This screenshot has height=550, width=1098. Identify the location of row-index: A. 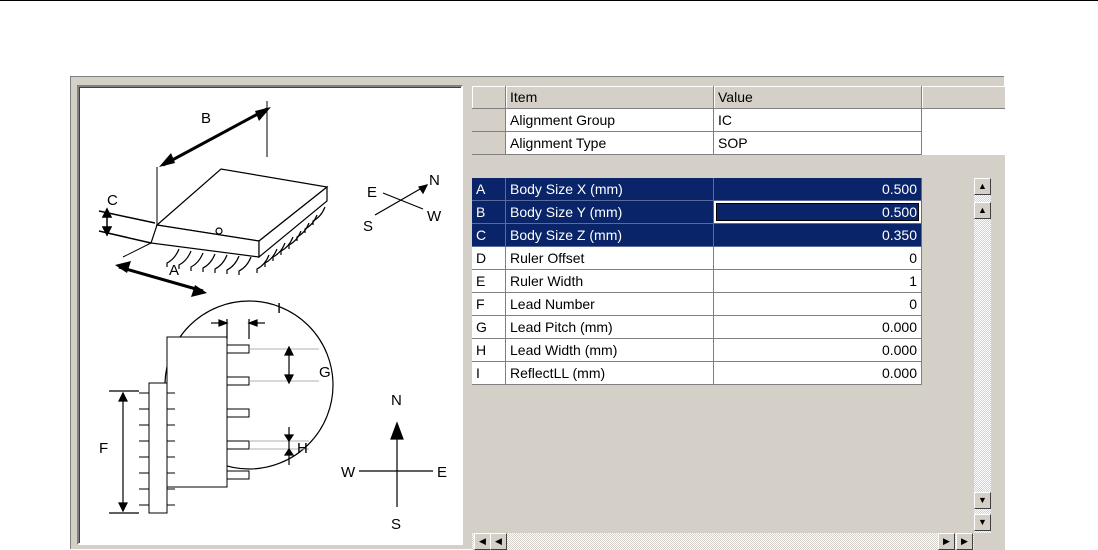
(489, 189).